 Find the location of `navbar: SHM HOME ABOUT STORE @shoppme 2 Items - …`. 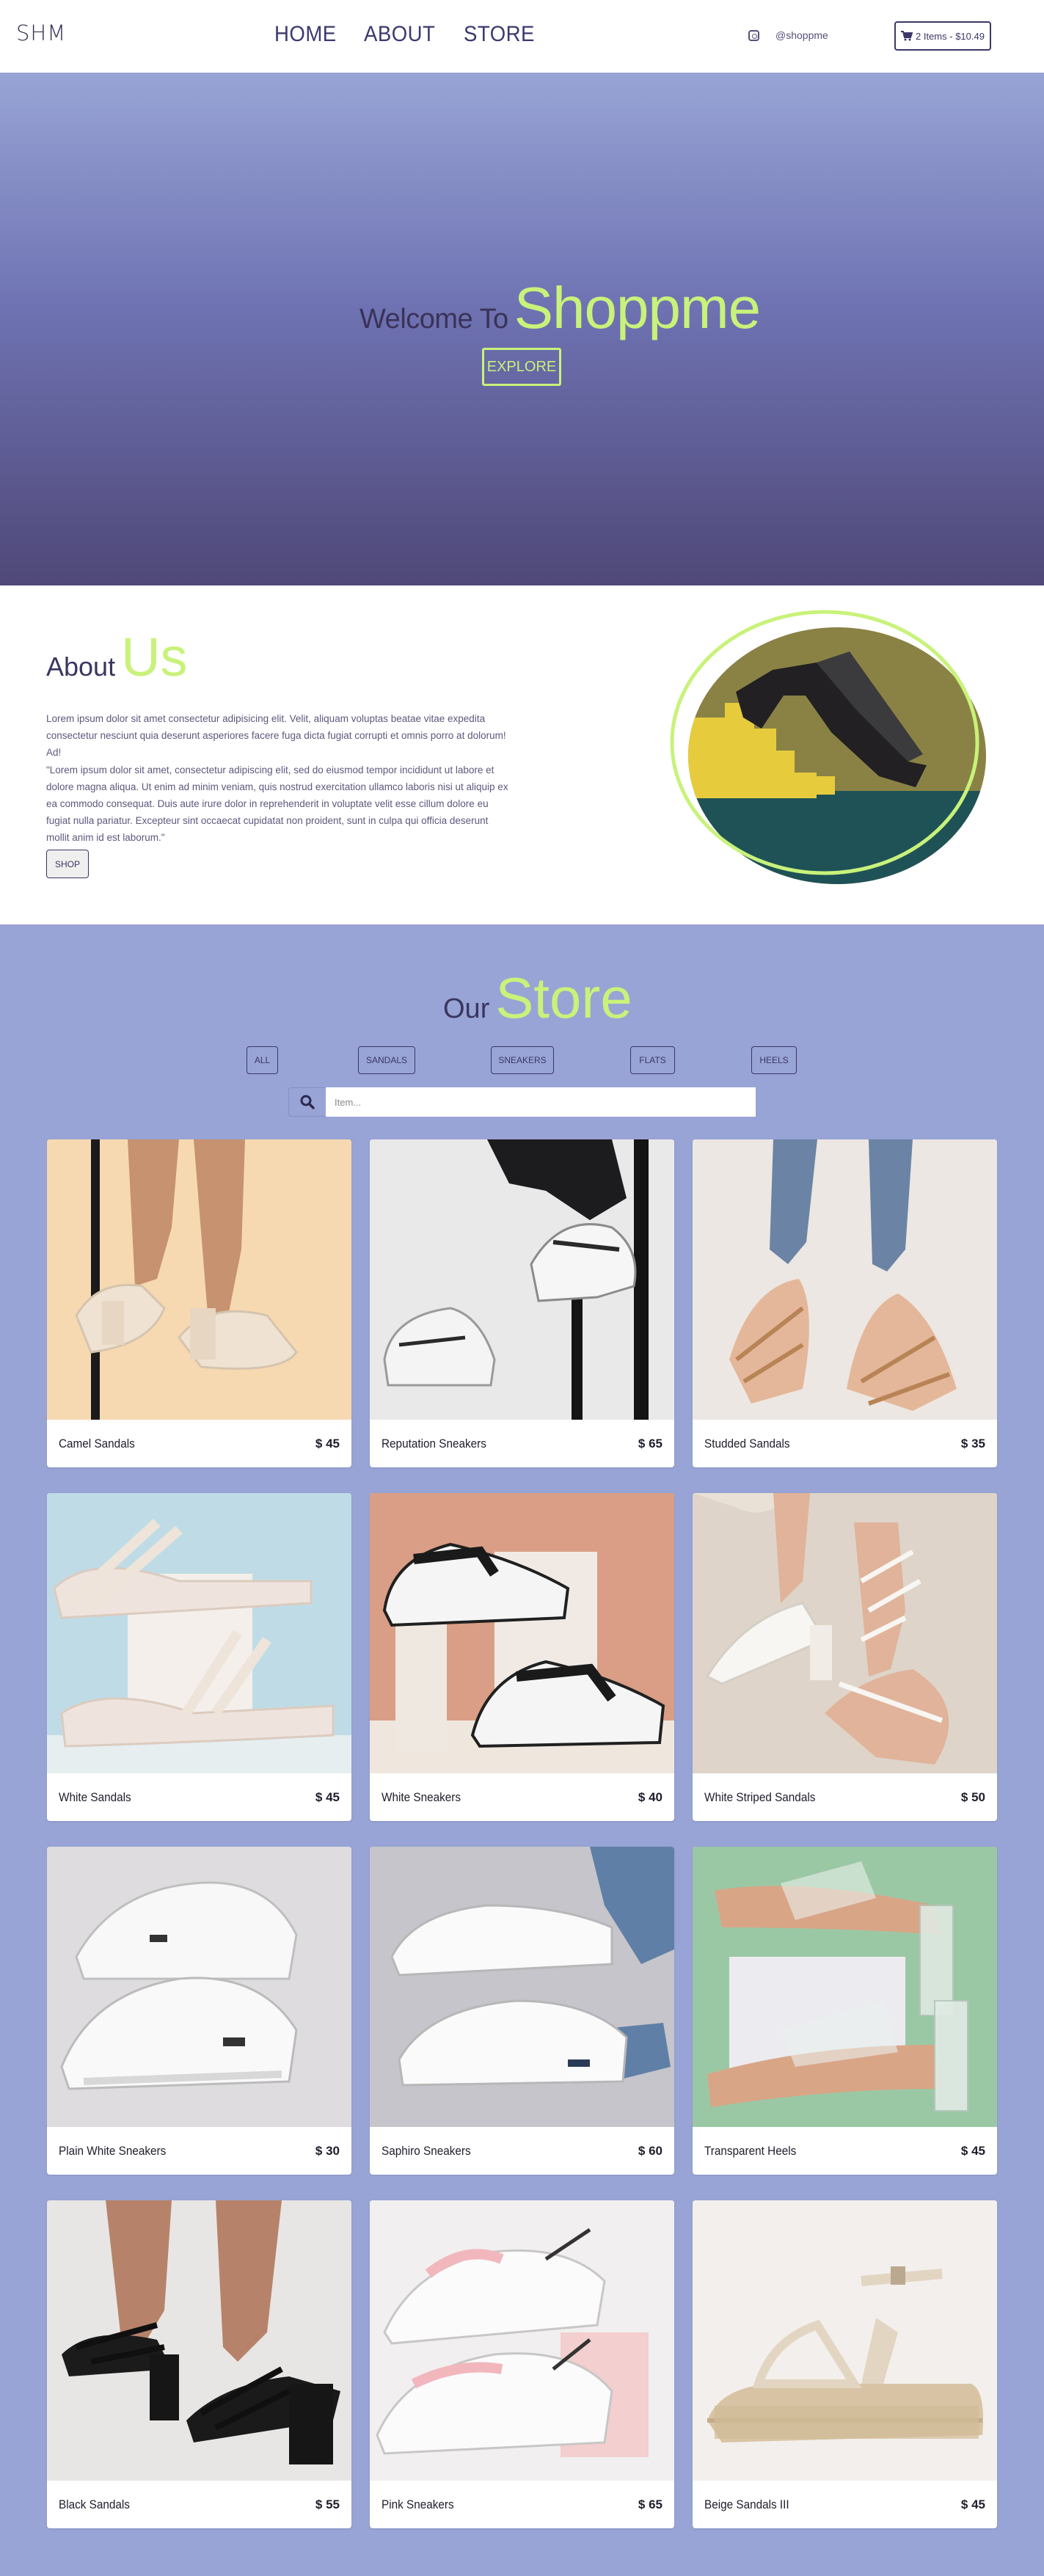

navbar: SHM HOME ABOUT STORE @shoppme 2 Items - … is located at coordinates (522, 37).